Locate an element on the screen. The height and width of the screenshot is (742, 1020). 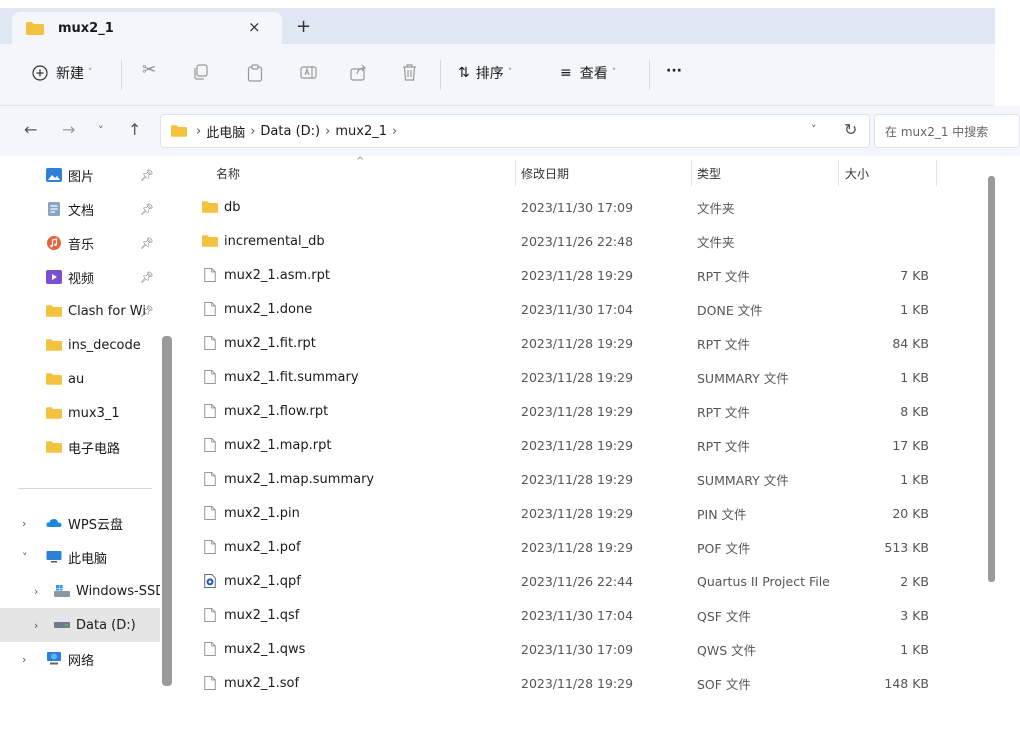
file-name-cell: mux2_1.map.summary is located at coordinates (288, 479).